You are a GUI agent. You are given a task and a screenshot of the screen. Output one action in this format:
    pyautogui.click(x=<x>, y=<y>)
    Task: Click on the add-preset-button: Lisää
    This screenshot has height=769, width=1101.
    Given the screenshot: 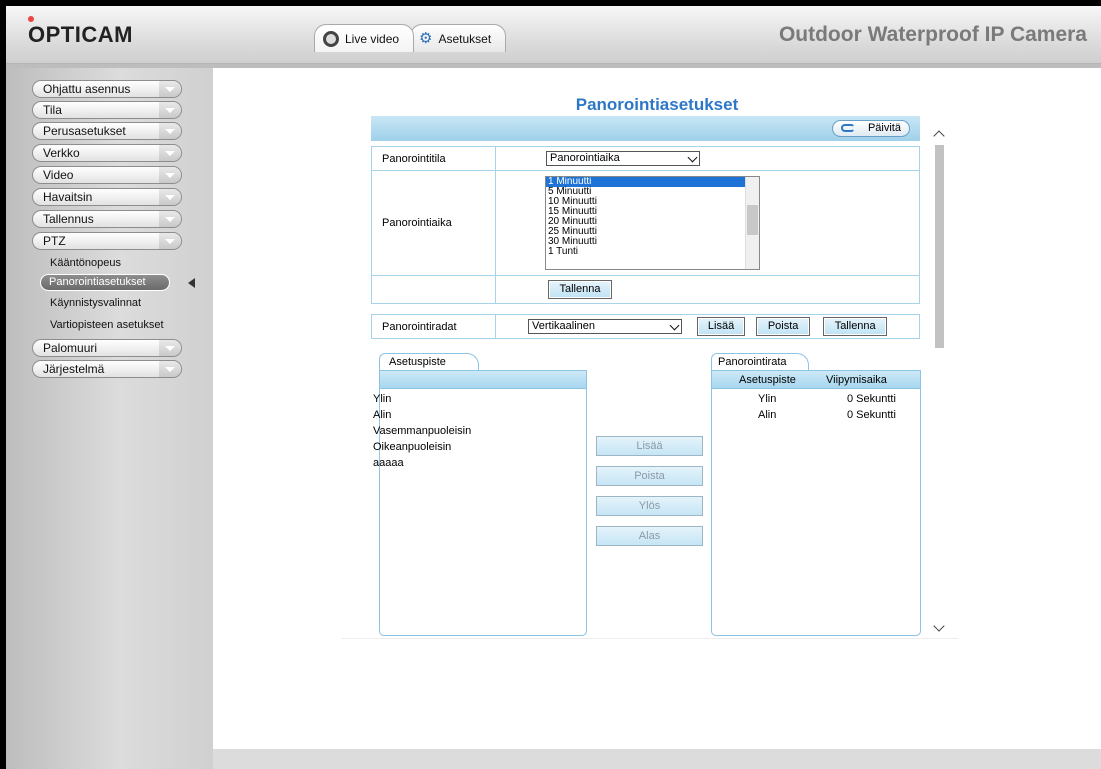 What is the action you would take?
    pyautogui.click(x=649, y=446)
    